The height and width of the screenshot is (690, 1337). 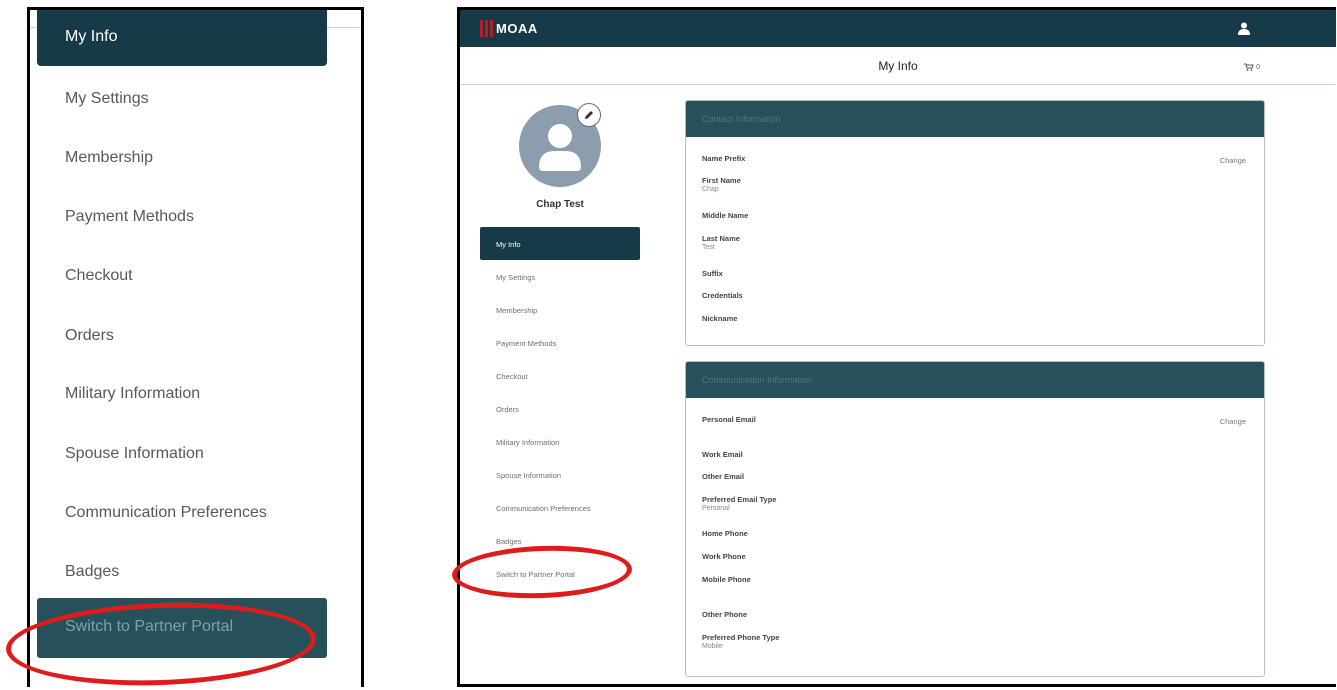 What do you see at coordinates (975, 380) in the screenshot?
I see `communication-card-title: Communication Information` at bounding box center [975, 380].